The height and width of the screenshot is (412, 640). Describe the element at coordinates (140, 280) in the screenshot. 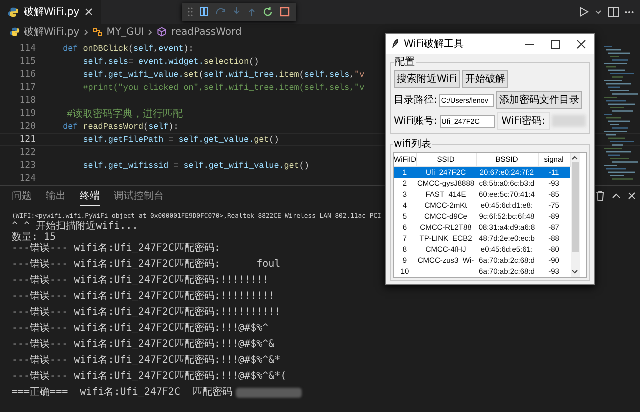

I see `terminal-line: ---错误--- wifi名:Ufi_247F2C匹配密码:!!!!!!!!` at that location.